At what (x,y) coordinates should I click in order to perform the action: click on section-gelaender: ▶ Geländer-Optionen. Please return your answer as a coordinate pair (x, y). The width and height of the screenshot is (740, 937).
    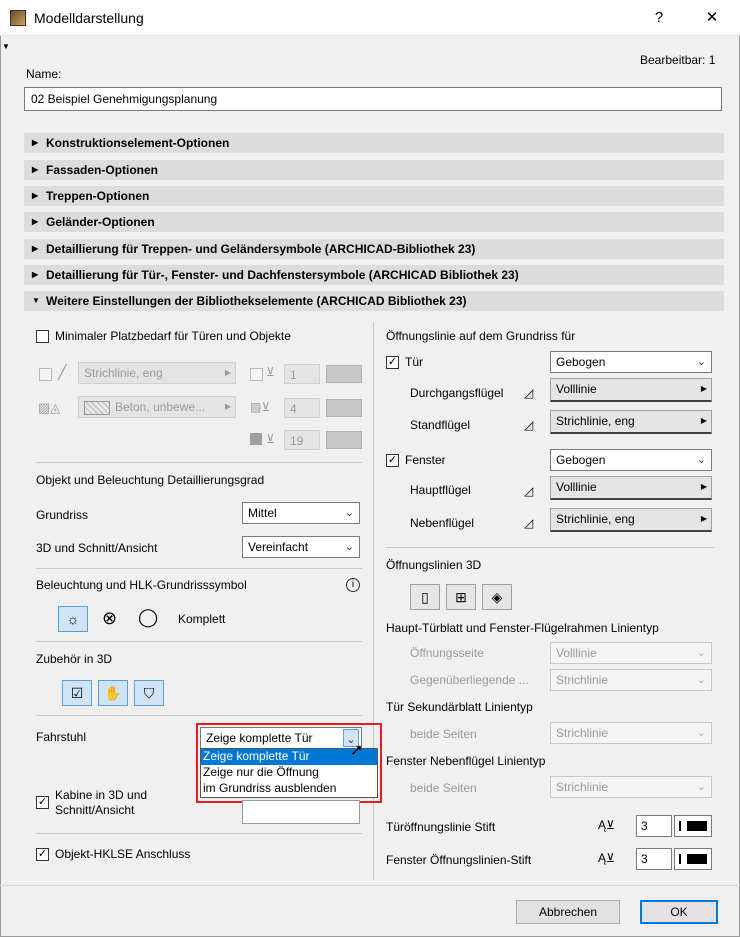
    Looking at the image, I should click on (374, 222).